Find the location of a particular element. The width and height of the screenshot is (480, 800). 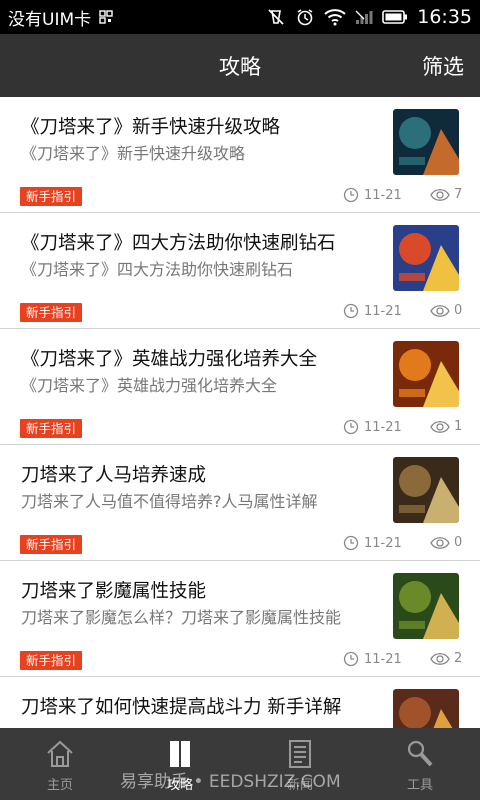

article-item: 刀塔来了影魔属性技能刀塔来了影魔怎么样？刀塔来了影魔属性技能 新手指引 11-21 2 is located at coordinates (240, 619).